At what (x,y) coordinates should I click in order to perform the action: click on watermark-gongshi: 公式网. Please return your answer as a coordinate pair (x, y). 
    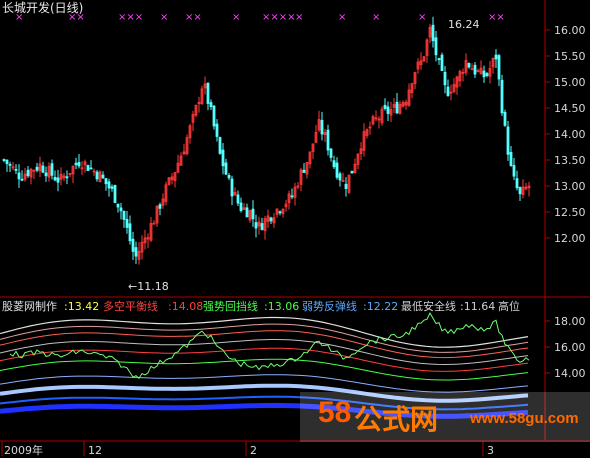
    Looking at the image, I should click on (396, 419).